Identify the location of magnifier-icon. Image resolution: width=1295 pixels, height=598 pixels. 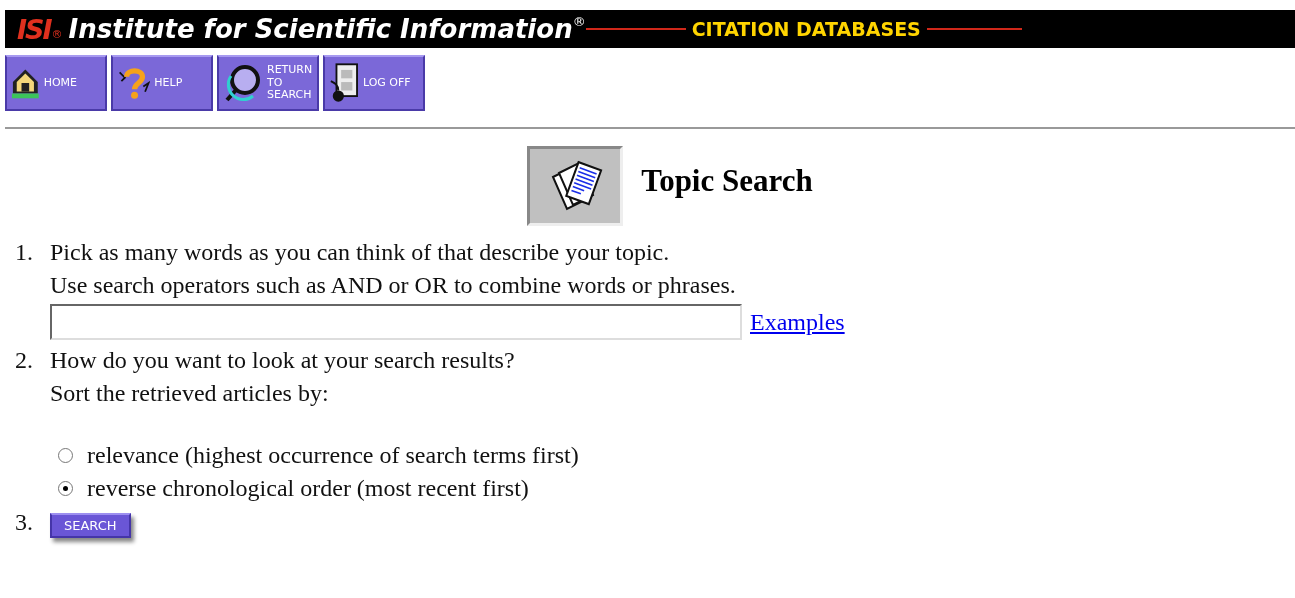
(243, 83).